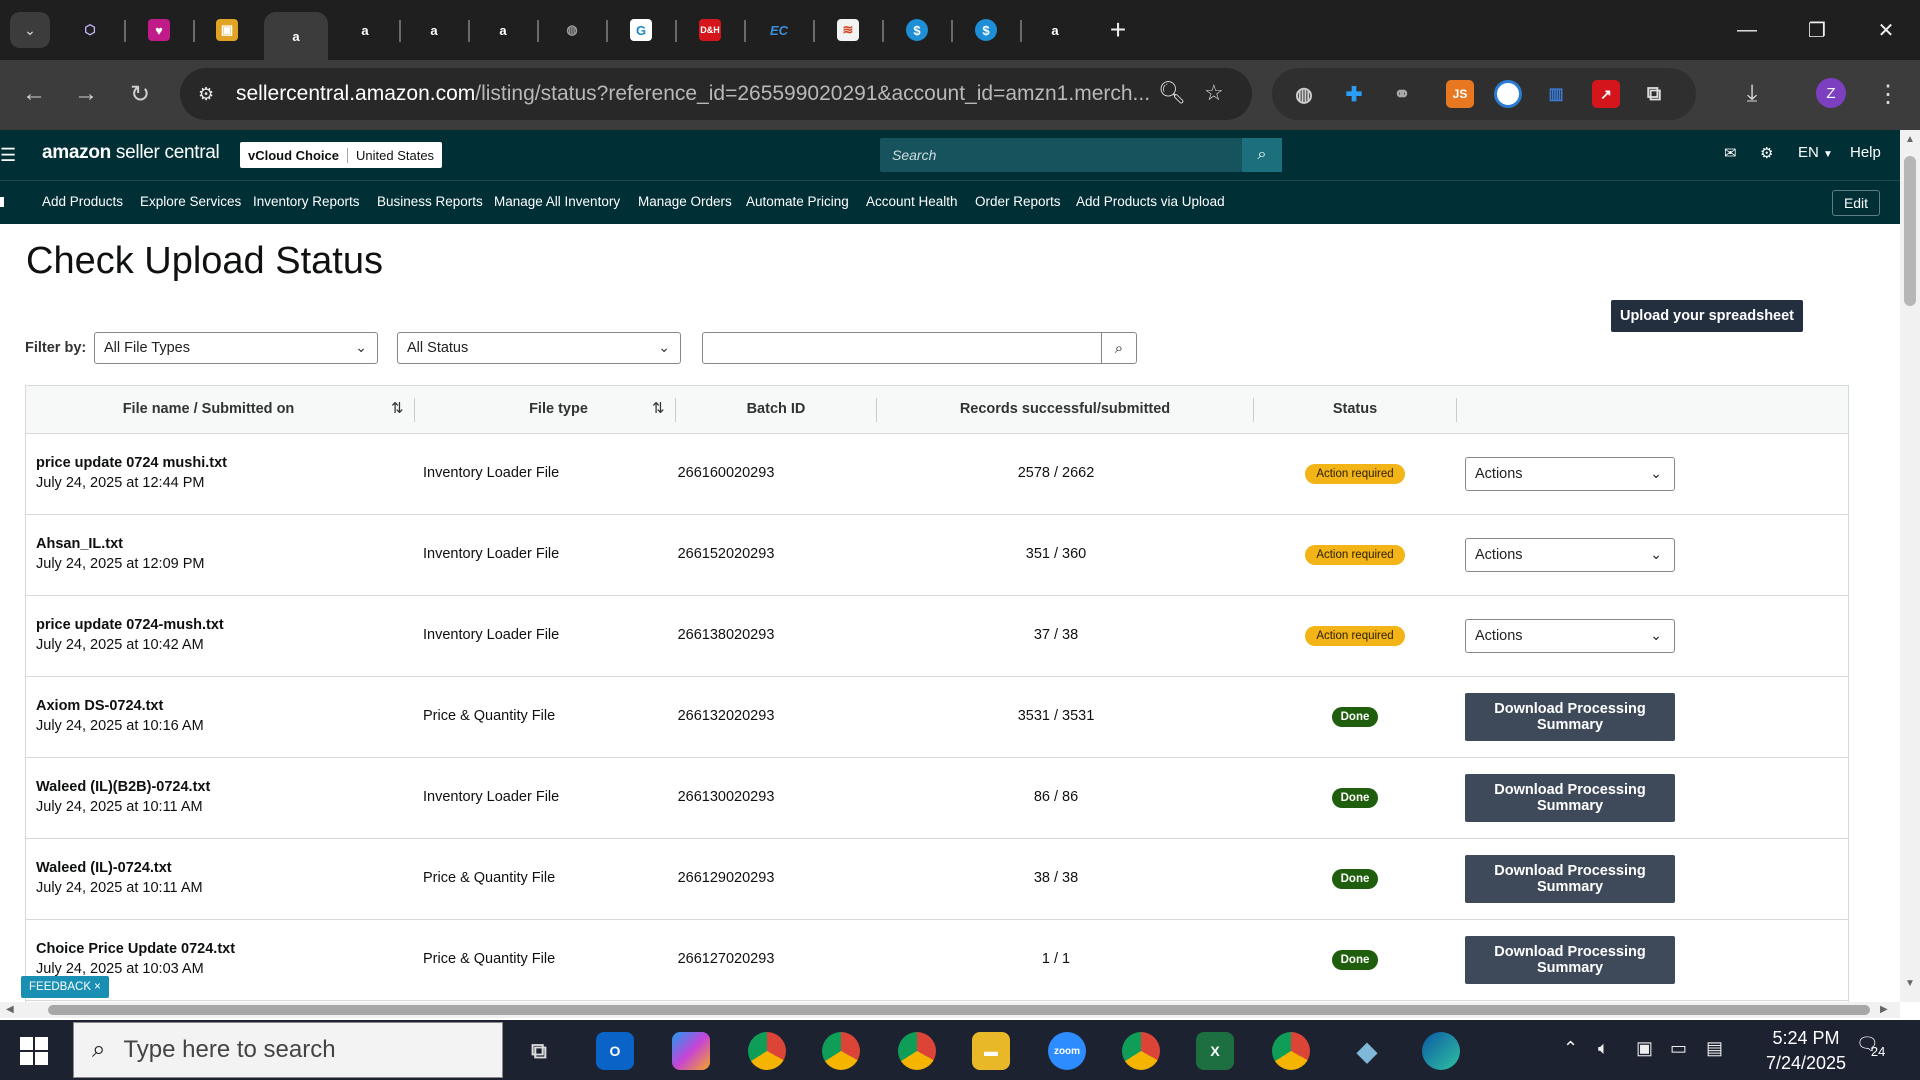 The image size is (1920, 1080). Describe the element at coordinates (710, 30) in the screenshot. I see `browser-tab: D&H` at that location.